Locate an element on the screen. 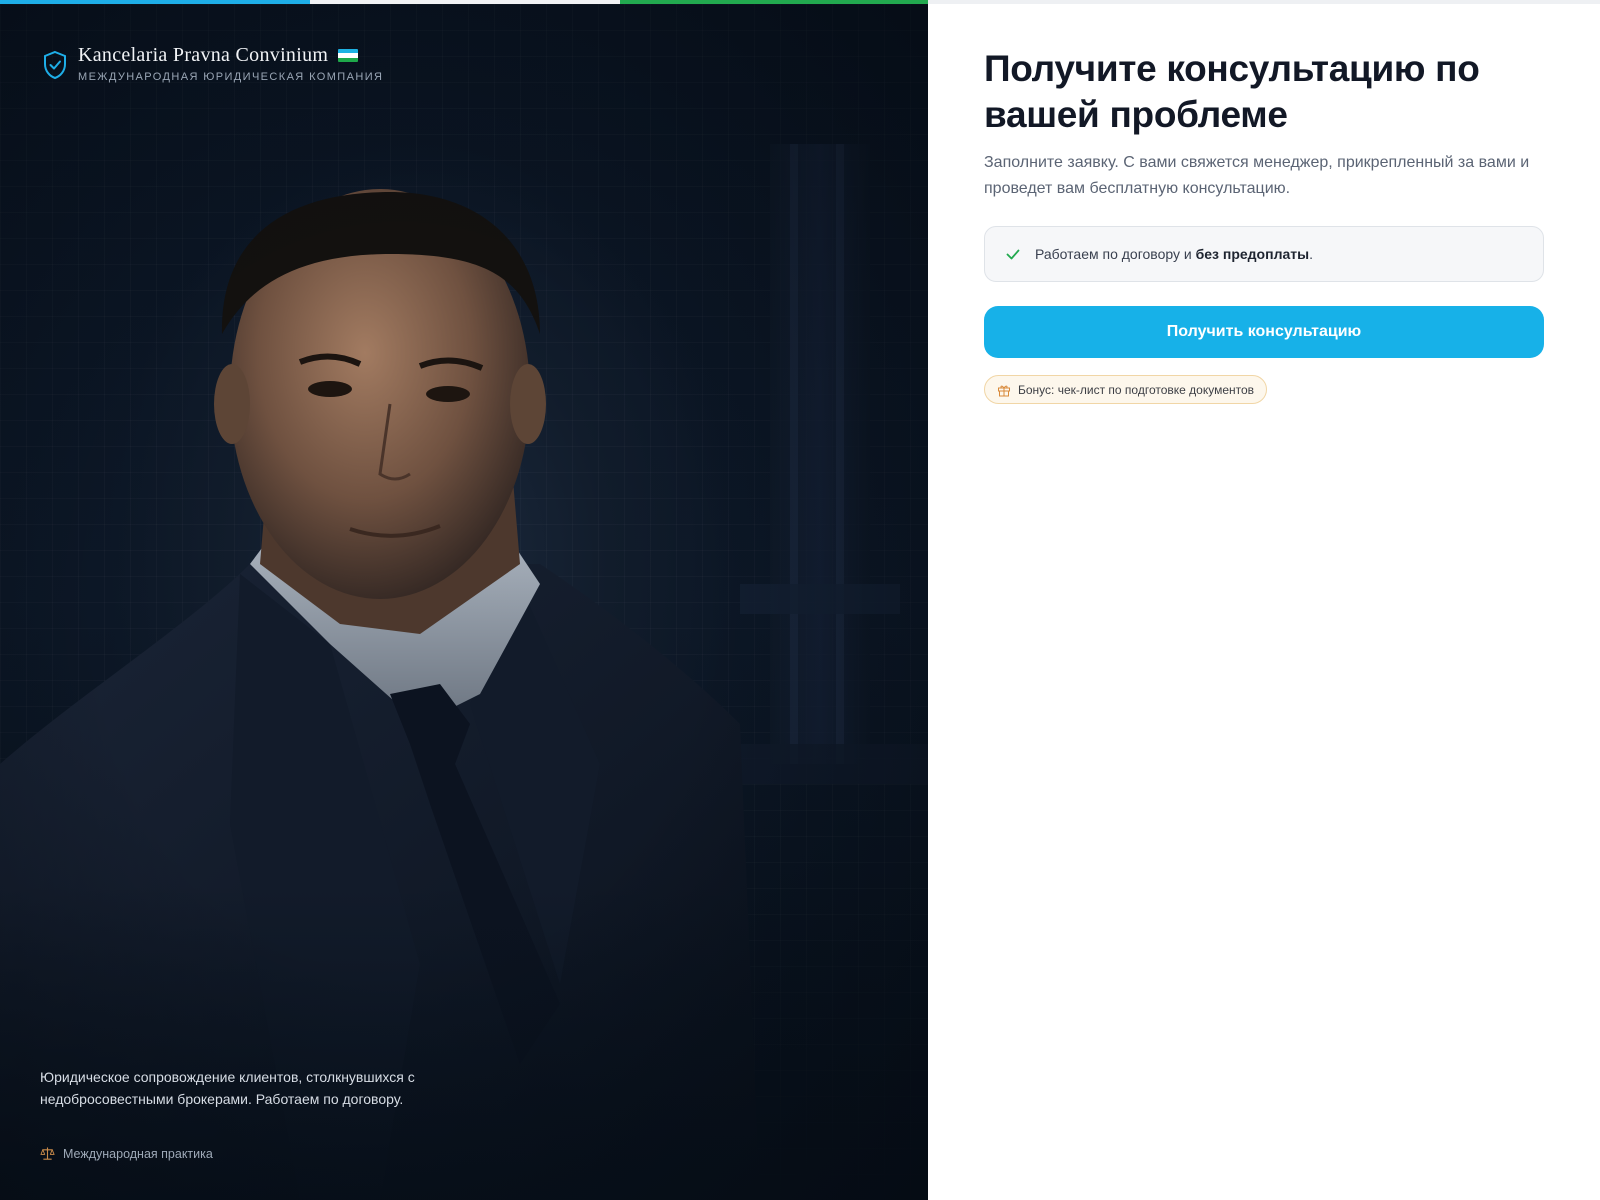 This screenshot has width=1600, height=1200. note-bold-text: без предоплаты is located at coordinates (1252, 254).